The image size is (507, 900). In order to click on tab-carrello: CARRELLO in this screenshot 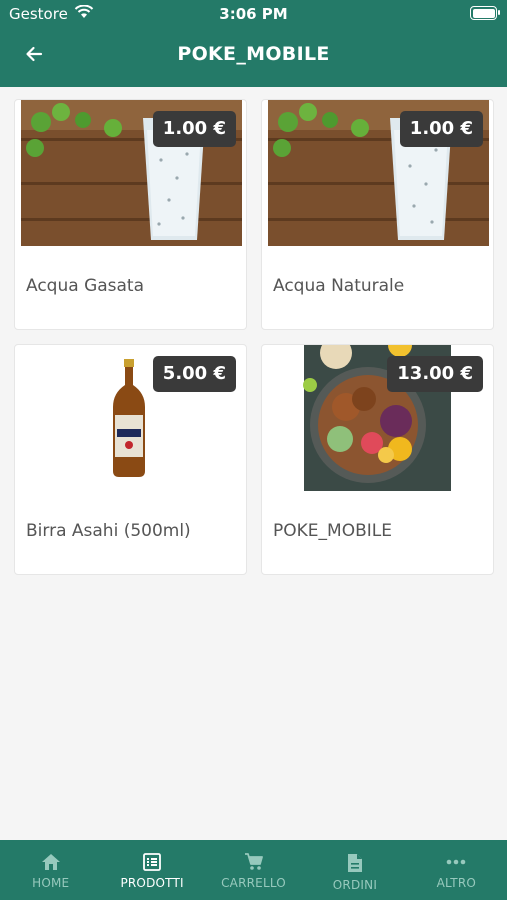, I will do `click(253, 870)`.